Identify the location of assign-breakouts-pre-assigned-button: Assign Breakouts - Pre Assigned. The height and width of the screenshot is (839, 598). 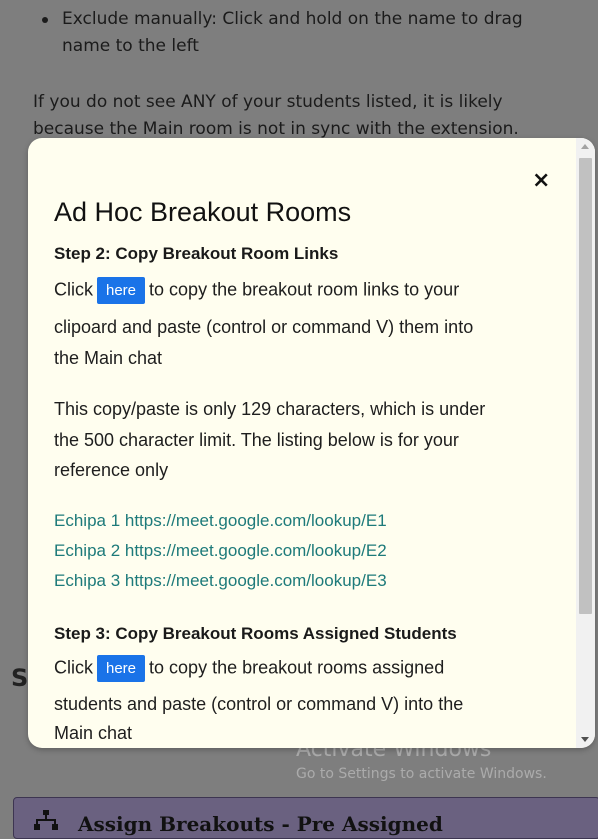
(305, 818).